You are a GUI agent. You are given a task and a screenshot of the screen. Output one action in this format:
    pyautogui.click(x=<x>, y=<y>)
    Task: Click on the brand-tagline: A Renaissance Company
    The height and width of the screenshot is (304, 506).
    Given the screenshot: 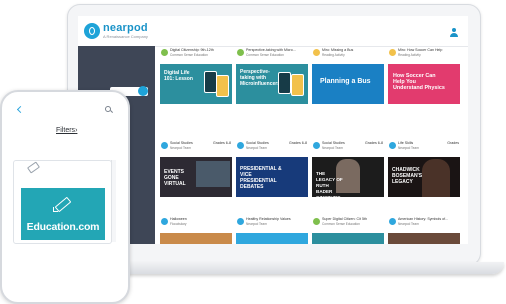 What is the action you would take?
    pyautogui.click(x=125, y=36)
    